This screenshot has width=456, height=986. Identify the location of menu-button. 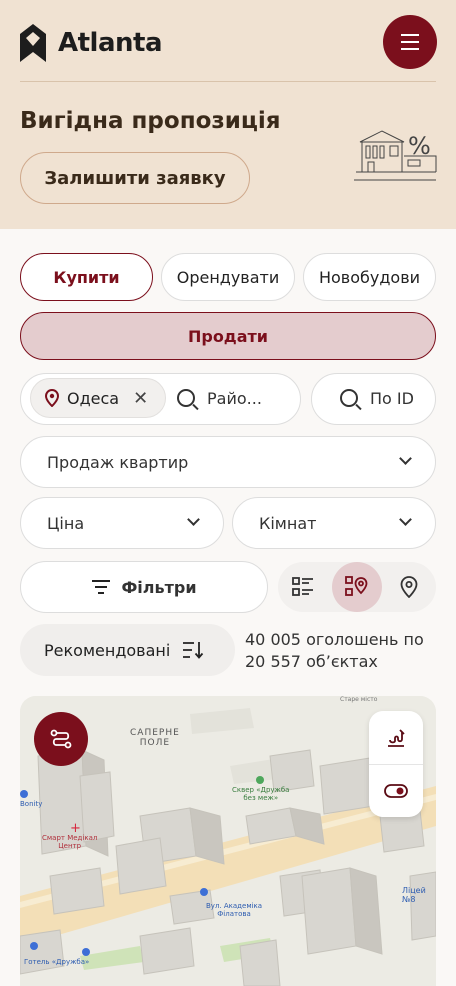
(410, 42).